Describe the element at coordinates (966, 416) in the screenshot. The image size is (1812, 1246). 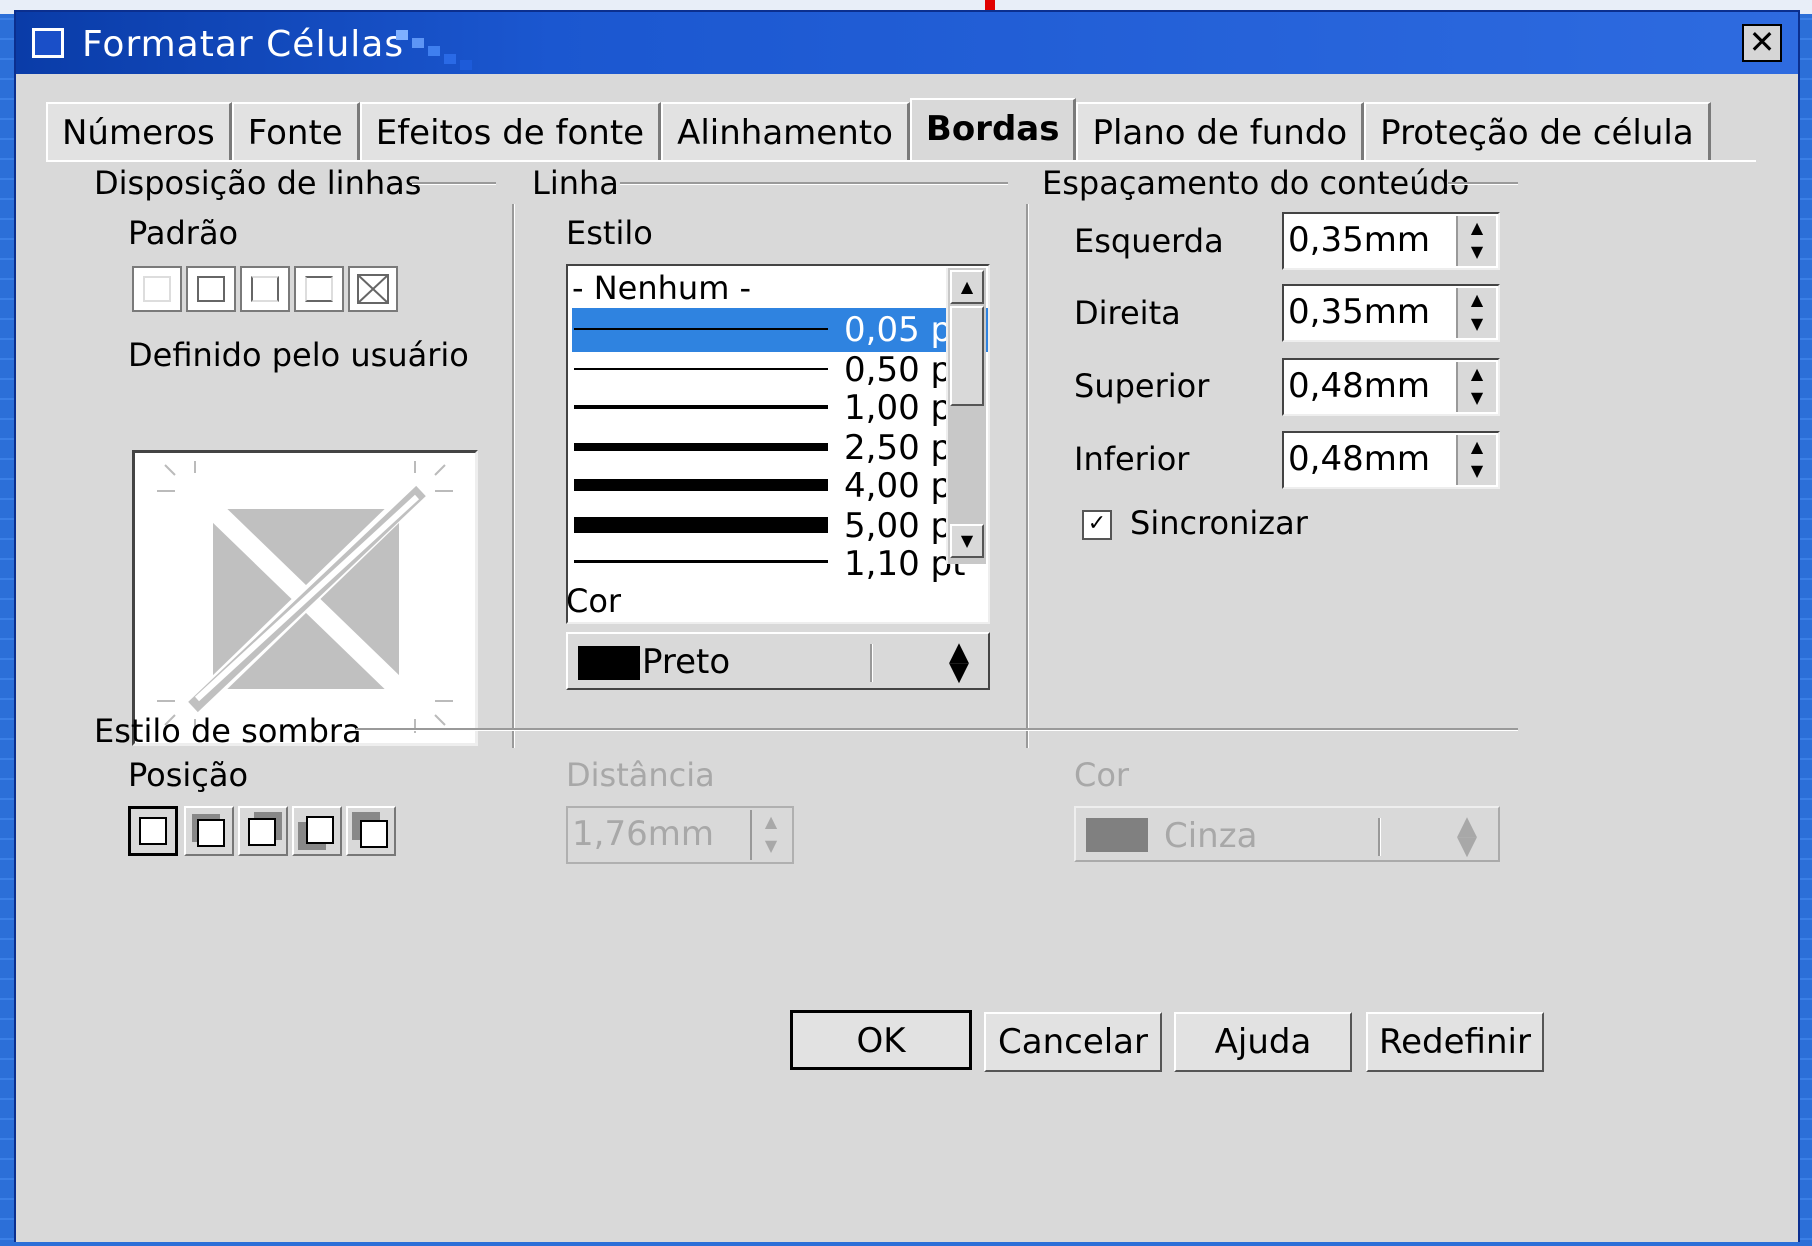
I see `listbox-scrollbar: ▲ ▼` at that location.